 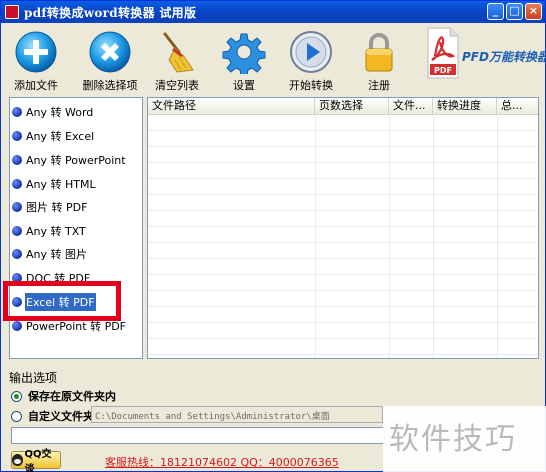 I want to click on category-label: Any 转 HTML, so click(x=61, y=184).